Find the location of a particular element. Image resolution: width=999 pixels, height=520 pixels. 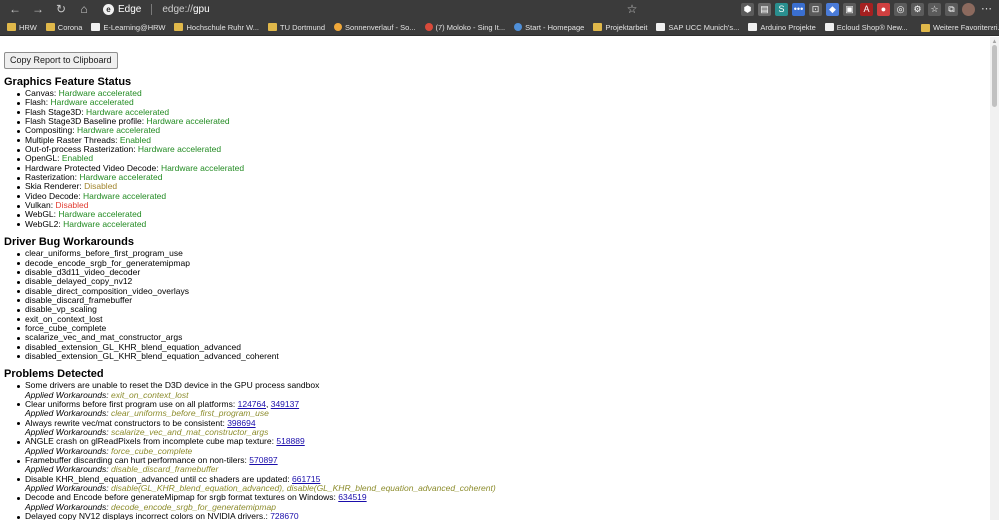

profile-avatar is located at coordinates (968, 9).